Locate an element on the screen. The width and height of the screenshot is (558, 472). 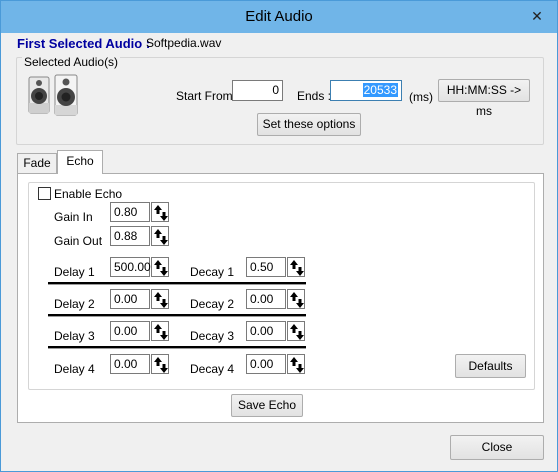
ms-unit-label: (ms) is located at coordinates (421, 97).